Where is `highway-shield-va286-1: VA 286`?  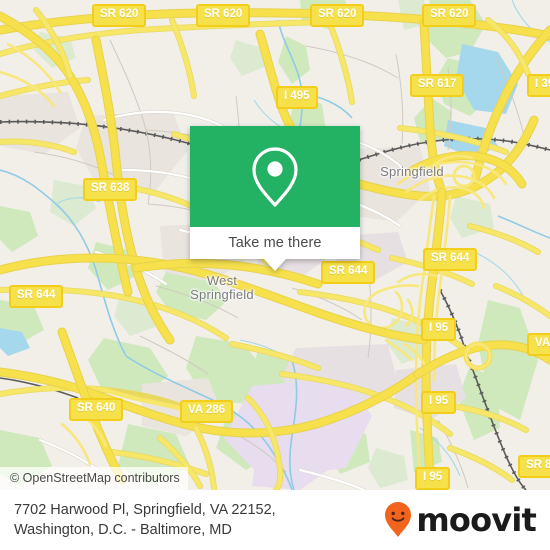
highway-shield-va286-1: VA 286 is located at coordinates (538, 344).